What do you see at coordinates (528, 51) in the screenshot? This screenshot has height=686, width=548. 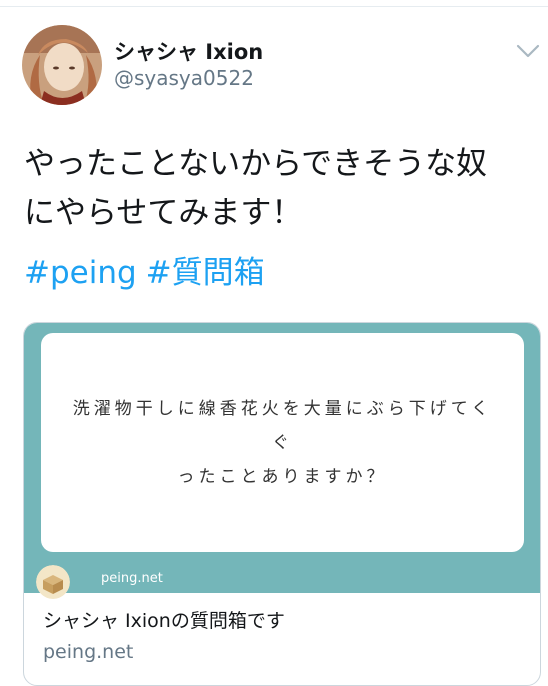 I see `chevron-down-icon` at bounding box center [528, 51].